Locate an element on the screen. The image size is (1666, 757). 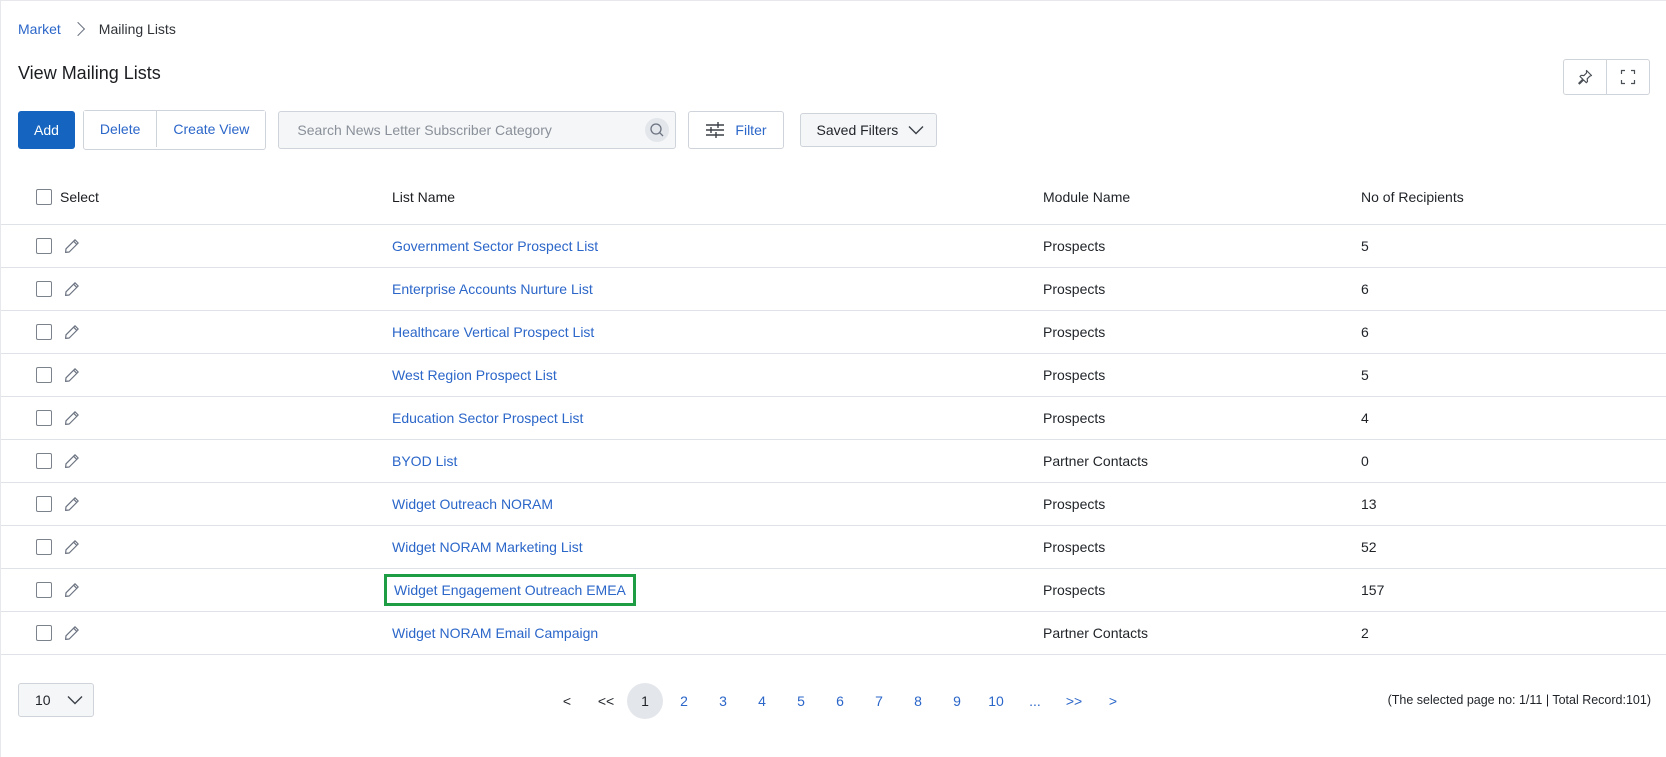
header-select: Select is located at coordinates (79, 196).